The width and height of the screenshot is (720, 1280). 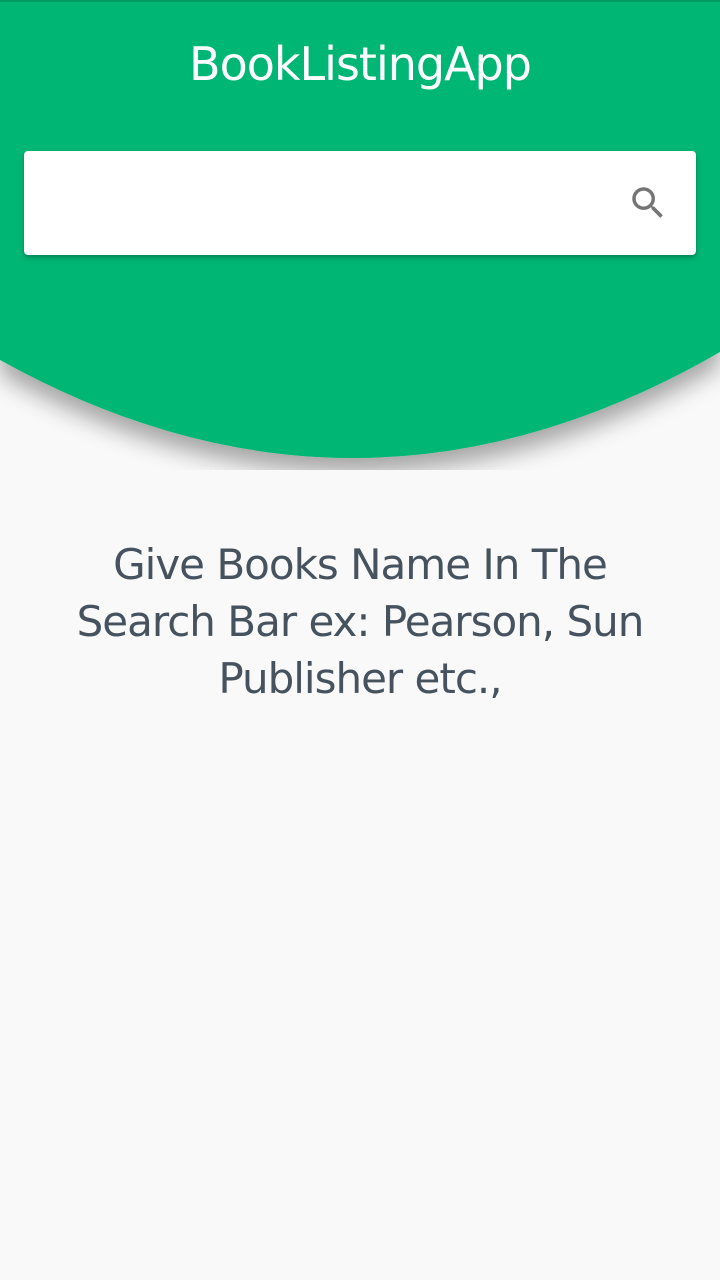 I want to click on app-title: BookListingApp, so click(x=360, y=64).